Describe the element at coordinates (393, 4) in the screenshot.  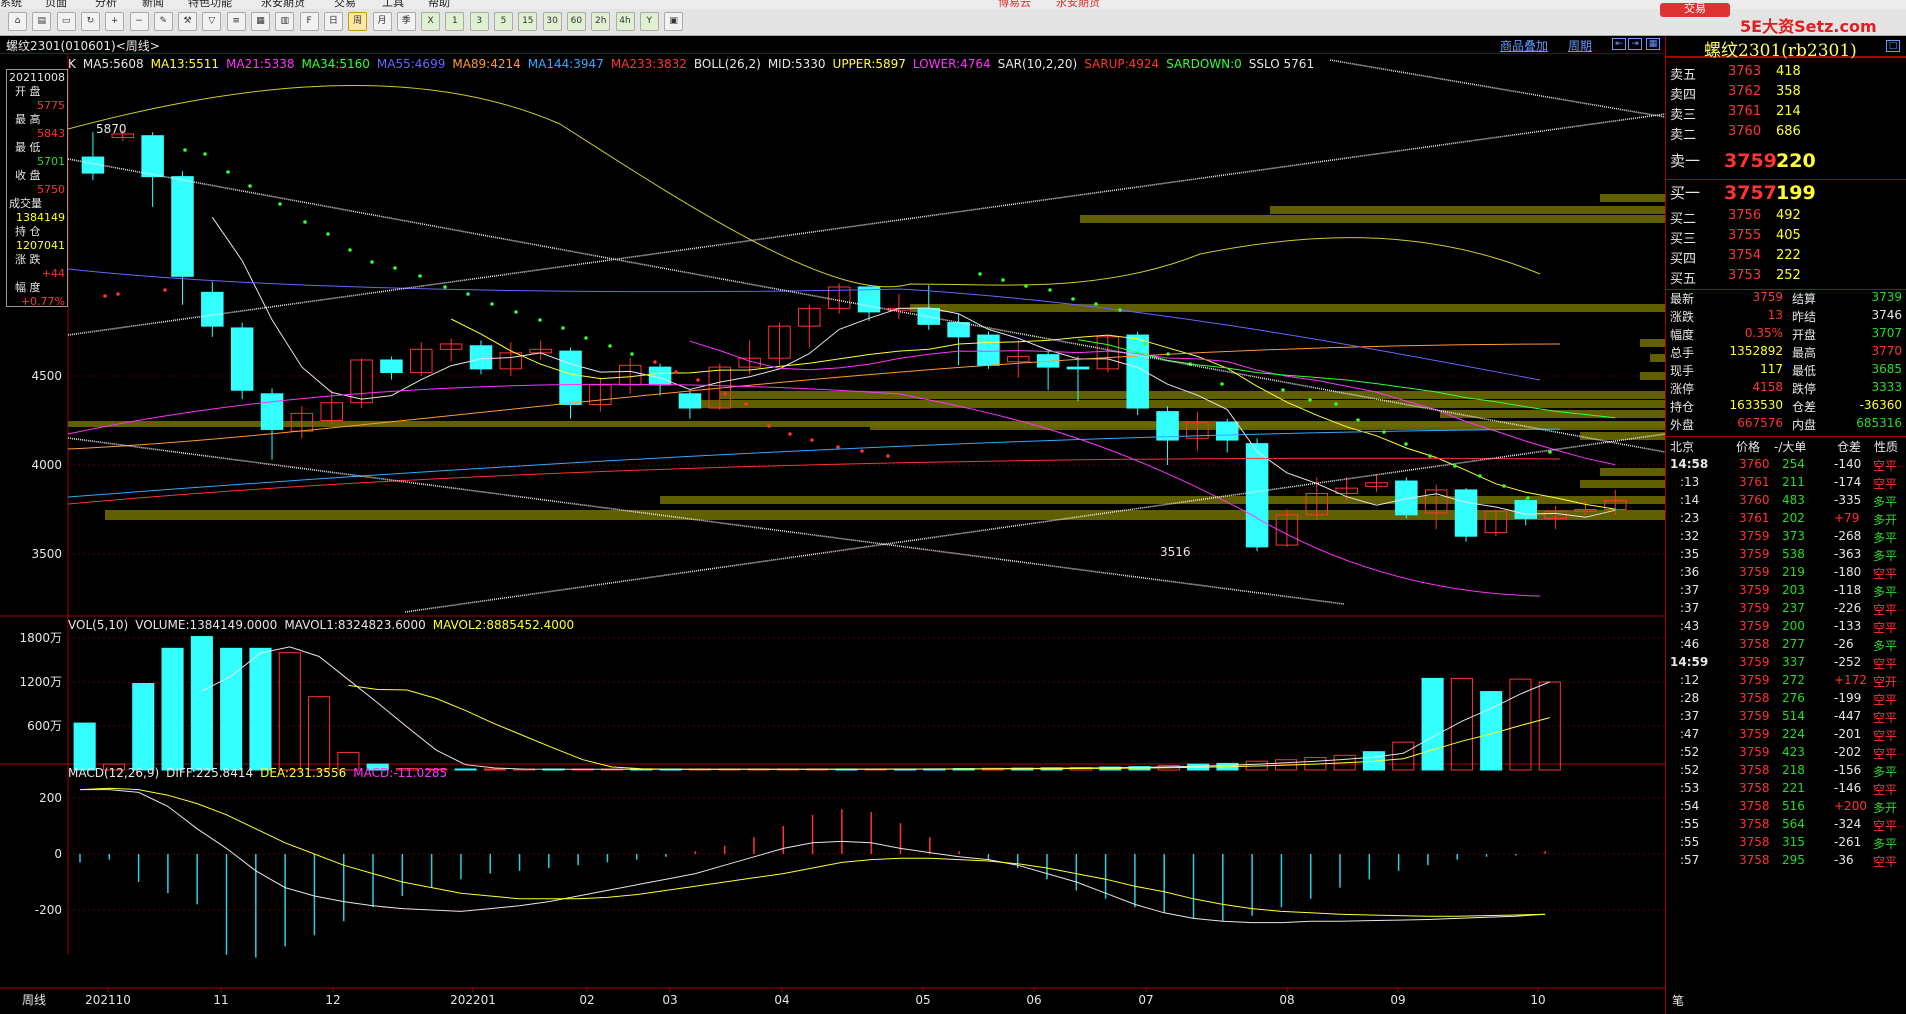
I see `menu-item-7: 工具` at that location.